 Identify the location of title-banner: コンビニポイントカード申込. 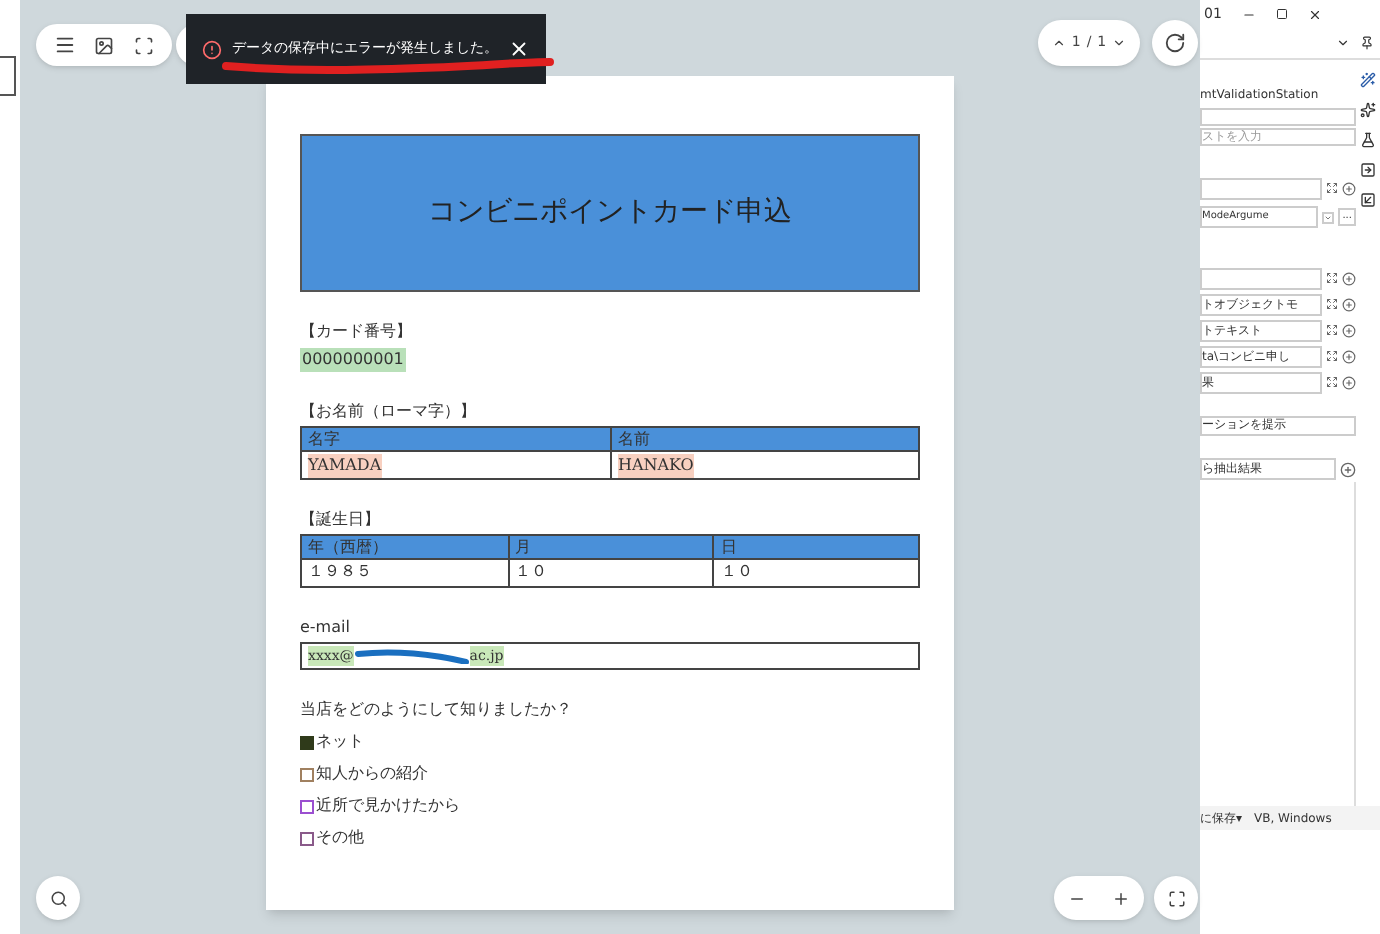
(610, 213).